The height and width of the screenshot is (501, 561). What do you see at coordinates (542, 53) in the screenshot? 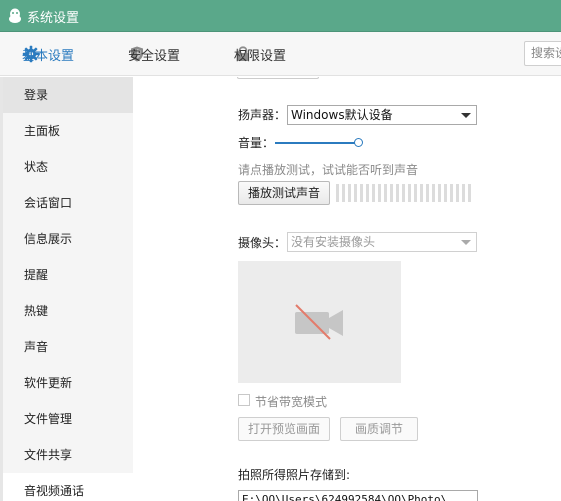
I see `search-input: 搜索设置` at bounding box center [542, 53].